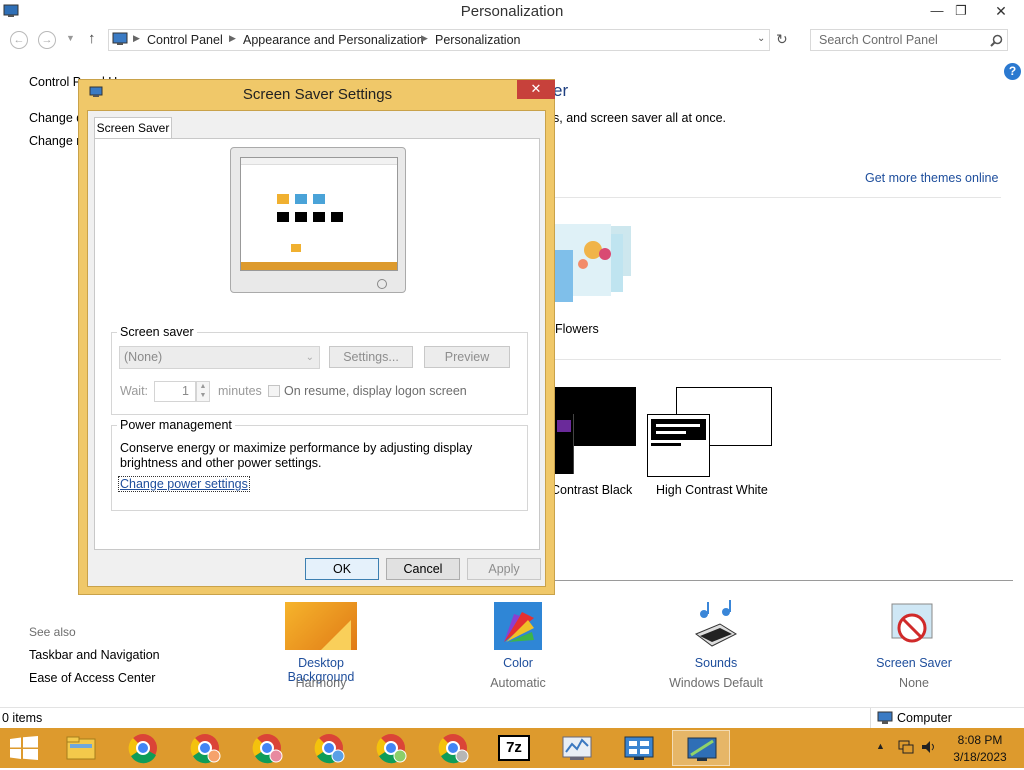 The height and width of the screenshot is (770, 1024). I want to click on clock-time: 8:08 PM, so click(980, 740).